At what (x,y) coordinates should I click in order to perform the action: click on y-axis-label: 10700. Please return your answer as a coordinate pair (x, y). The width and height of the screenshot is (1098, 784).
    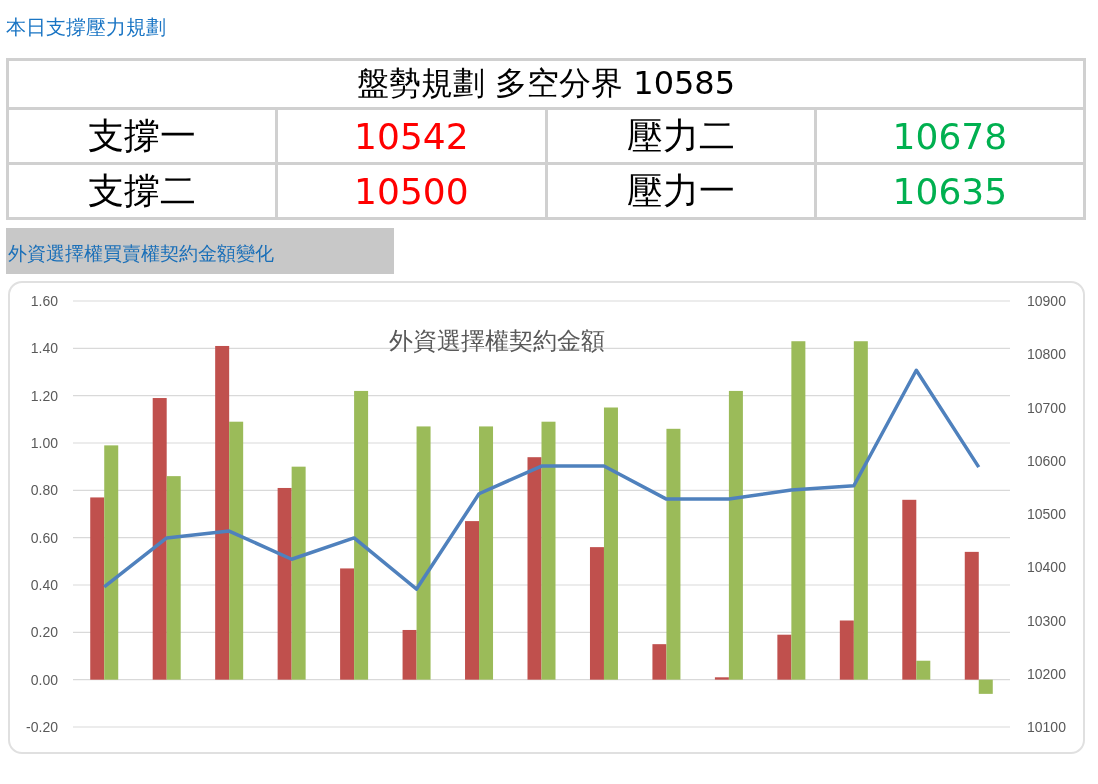
    Looking at the image, I should click on (1046, 407).